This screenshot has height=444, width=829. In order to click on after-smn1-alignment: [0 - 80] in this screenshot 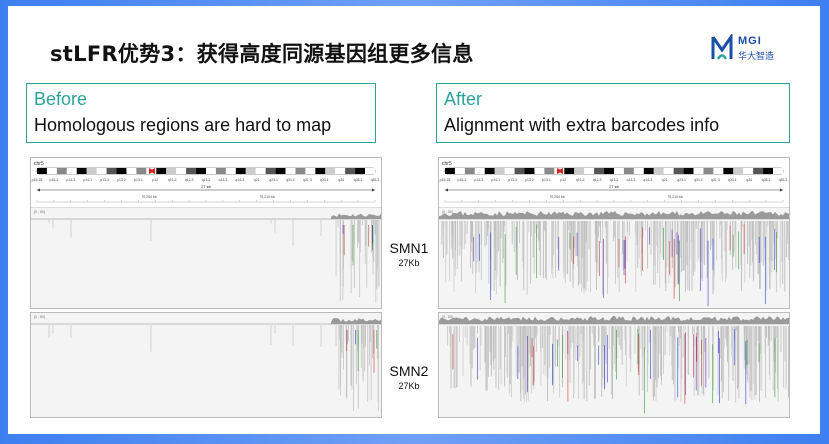, I will do `click(614, 258)`.